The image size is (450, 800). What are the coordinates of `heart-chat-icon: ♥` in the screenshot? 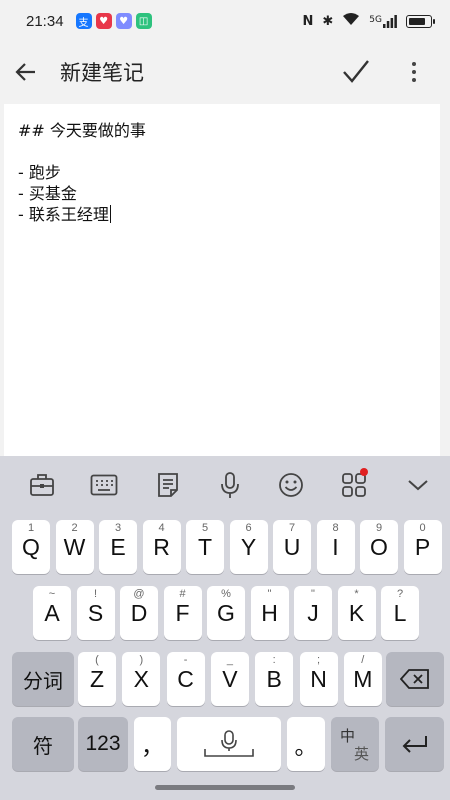 It's located at (123, 21).